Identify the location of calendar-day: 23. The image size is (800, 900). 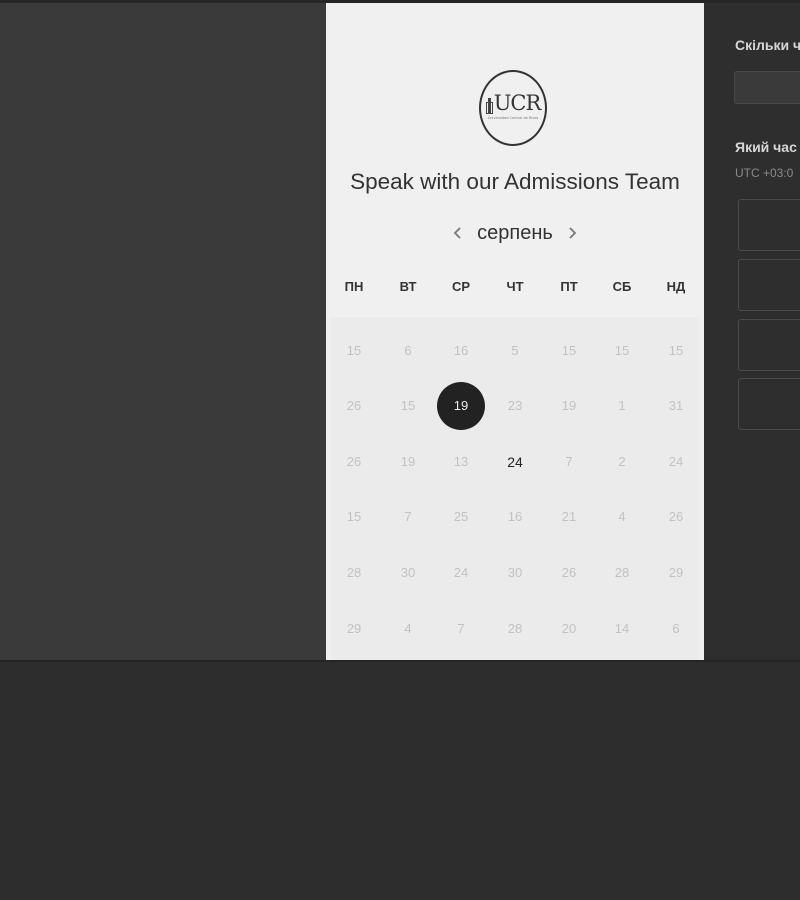
(515, 405).